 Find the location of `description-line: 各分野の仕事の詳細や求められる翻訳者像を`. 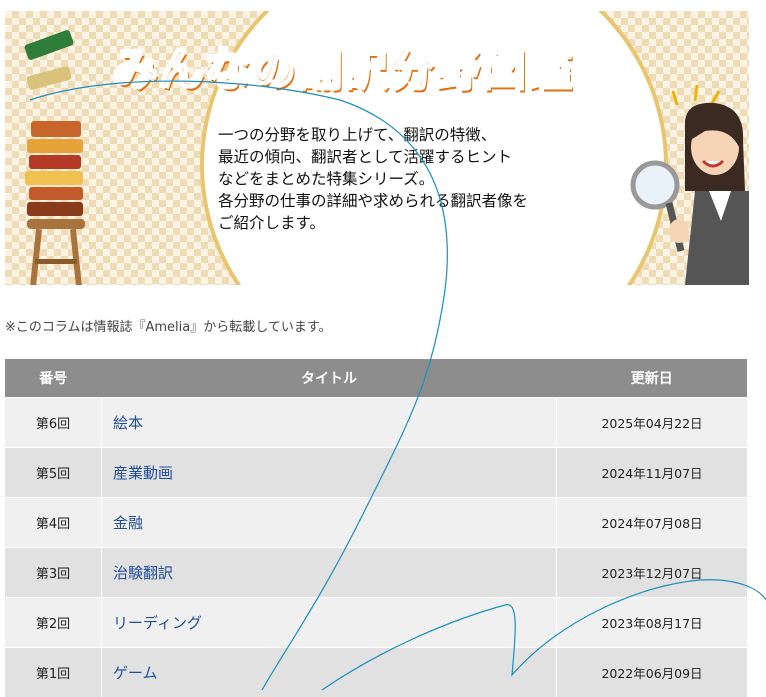

description-line: 各分野の仕事の詳細や求められる翻訳者像を is located at coordinates (398, 201).